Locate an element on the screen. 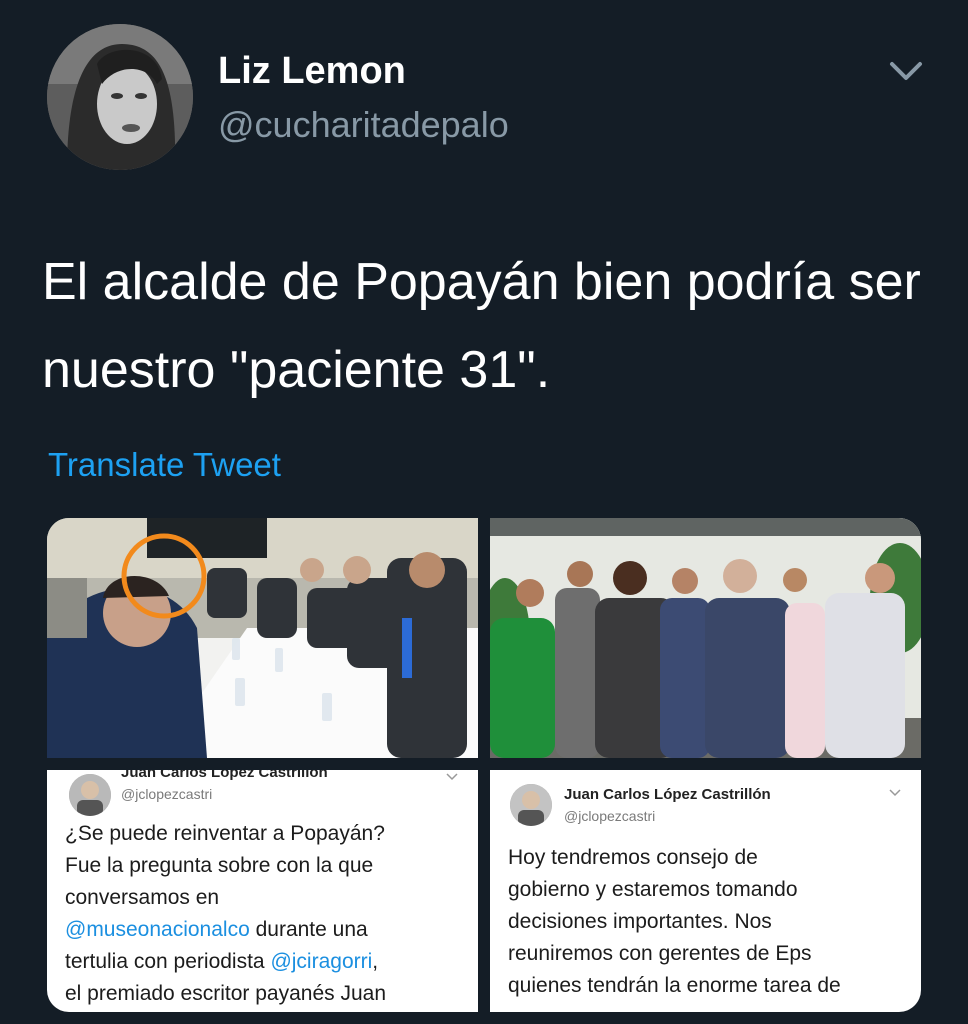 This screenshot has width=968, height=1024. avatar-photo is located at coordinates (120, 97).